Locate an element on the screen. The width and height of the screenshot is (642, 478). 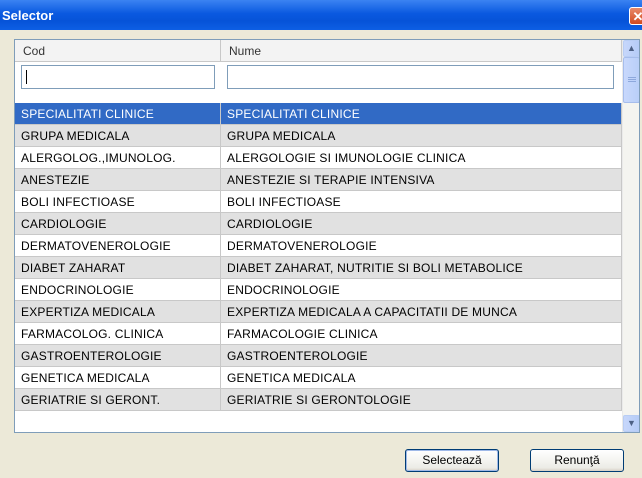
cell-nume: BOLI INFECTIOASE is located at coordinates (421, 202).